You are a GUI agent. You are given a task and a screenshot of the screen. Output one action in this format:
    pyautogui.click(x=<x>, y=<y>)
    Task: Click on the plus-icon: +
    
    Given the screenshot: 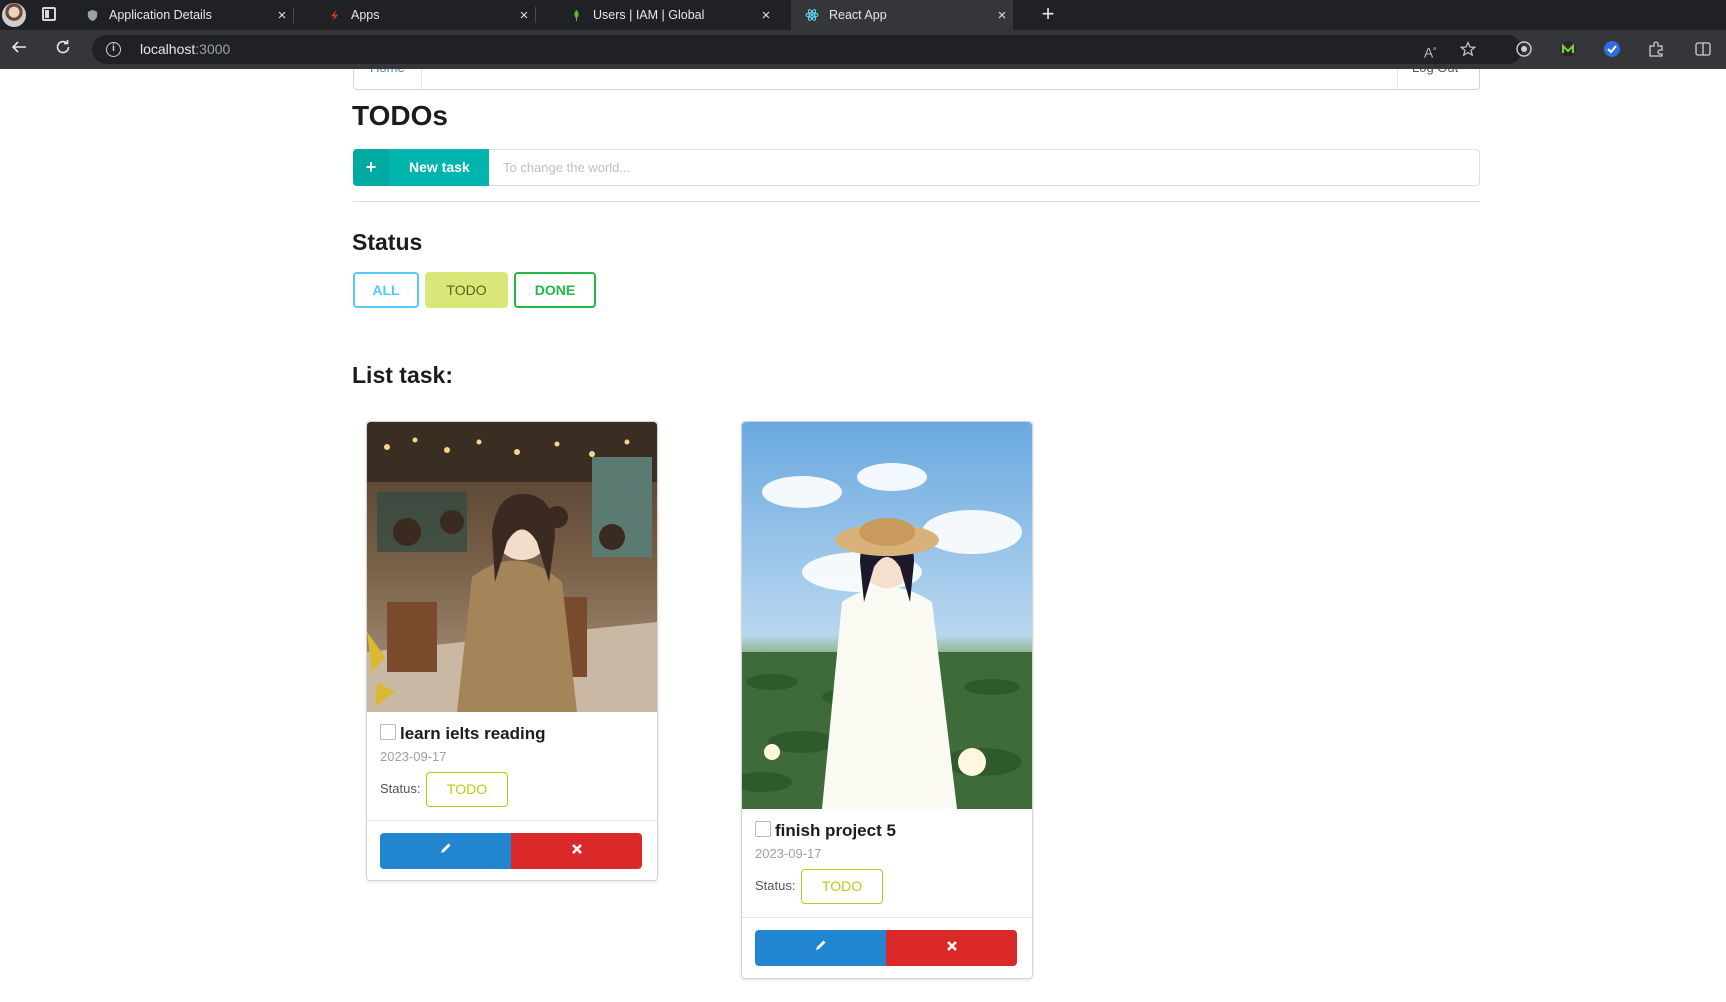 What is the action you would take?
    pyautogui.click(x=371, y=167)
    